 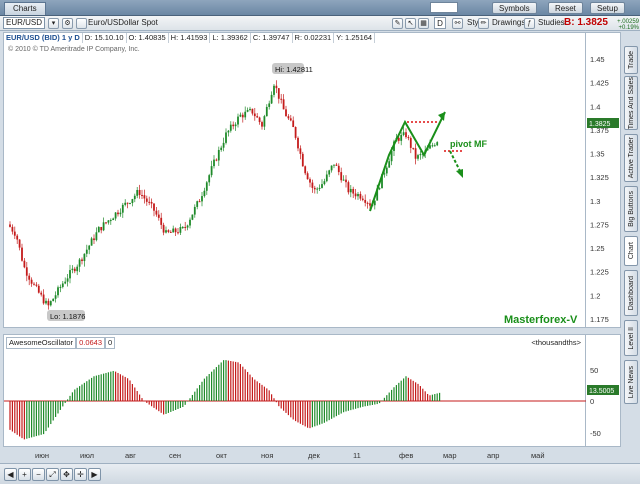 What do you see at coordinates (592, 401) in the screenshot?
I see `osc-tick-0: 0` at bounding box center [592, 401].